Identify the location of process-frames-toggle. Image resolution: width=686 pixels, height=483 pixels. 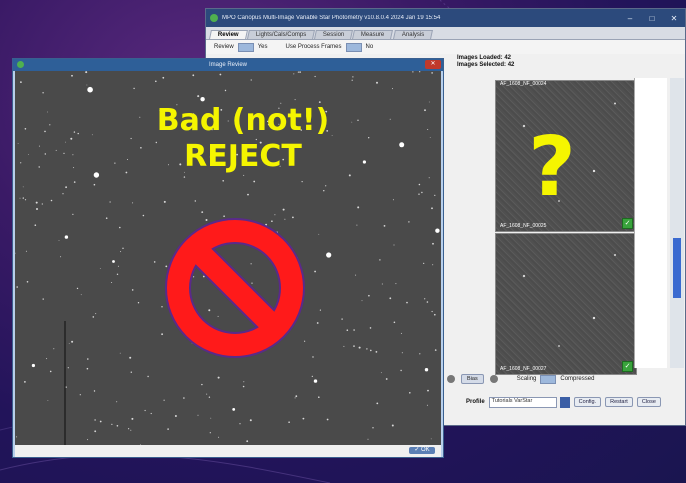
(353, 47).